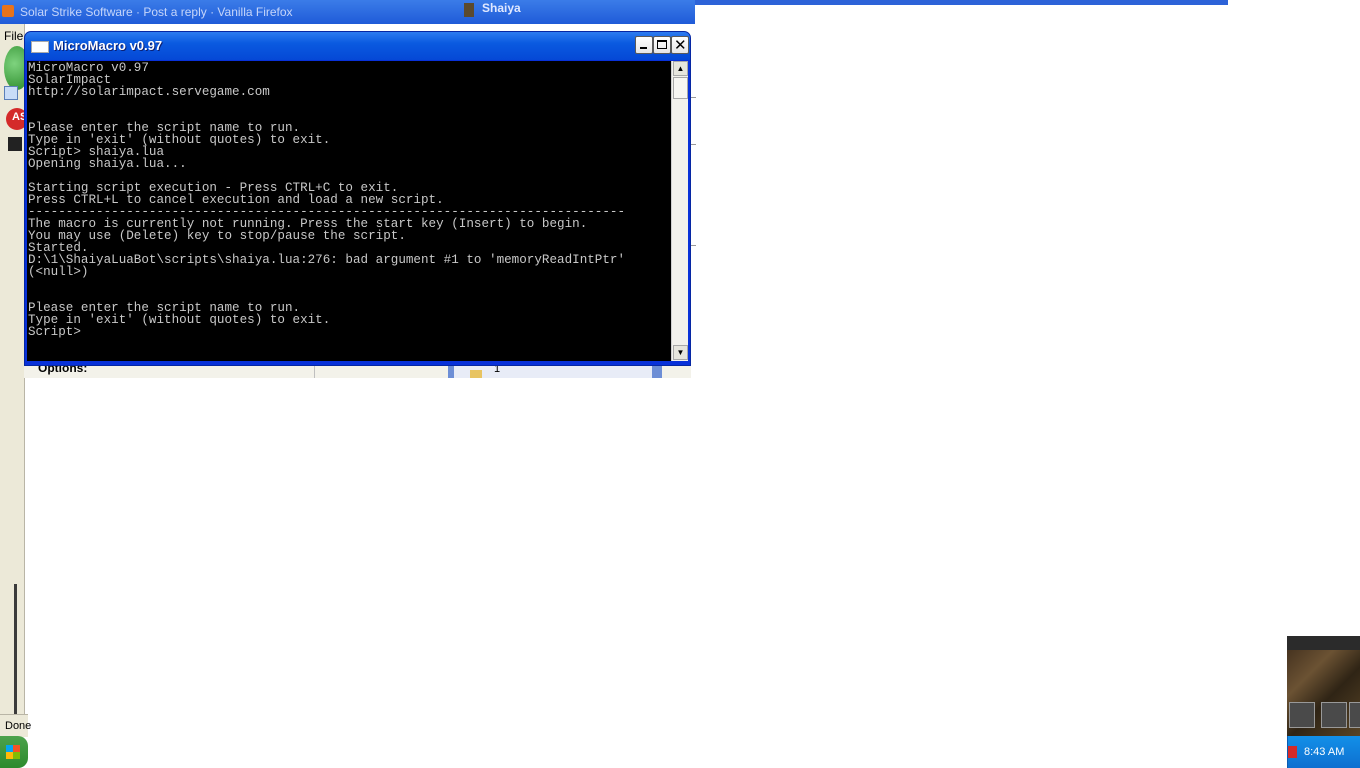 The height and width of the screenshot is (768, 1360). What do you see at coordinates (1354, 715) in the screenshot?
I see `game-slot-icon` at bounding box center [1354, 715].